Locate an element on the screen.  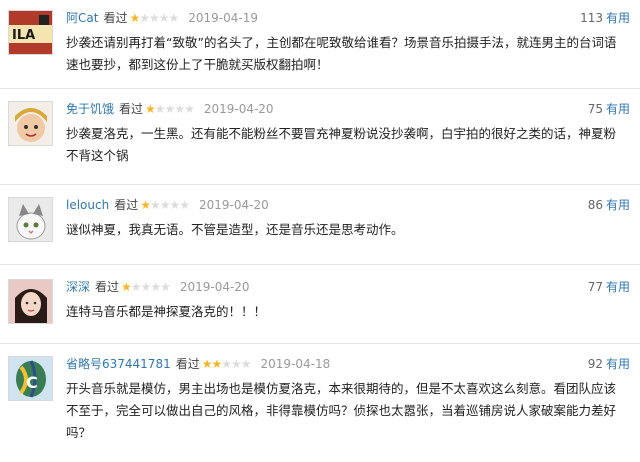
review-date: 2019-04-19 is located at coordinates (223, 18).